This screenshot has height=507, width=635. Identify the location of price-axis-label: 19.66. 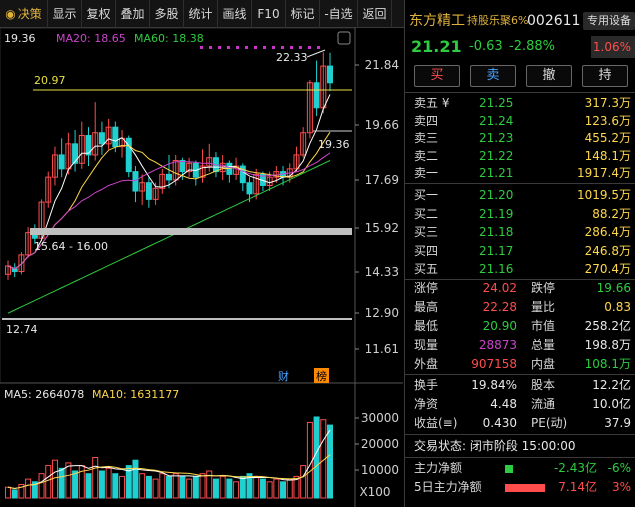
(382, 125).